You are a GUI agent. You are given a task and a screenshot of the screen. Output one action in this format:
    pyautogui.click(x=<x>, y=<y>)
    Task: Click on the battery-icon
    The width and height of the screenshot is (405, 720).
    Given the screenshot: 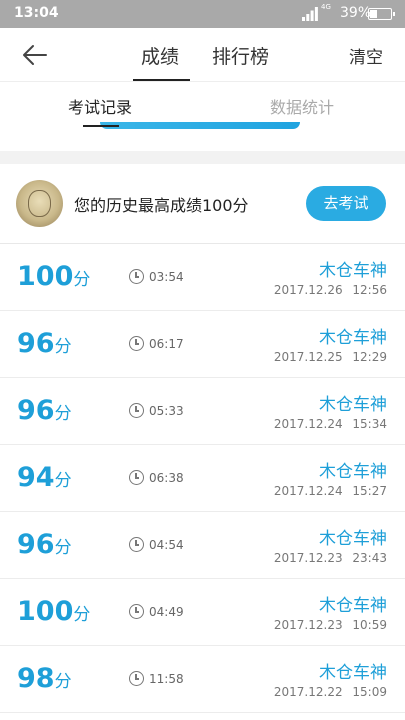 What is the action you would take?
    pyautogui.click(x=381, y=14)
    